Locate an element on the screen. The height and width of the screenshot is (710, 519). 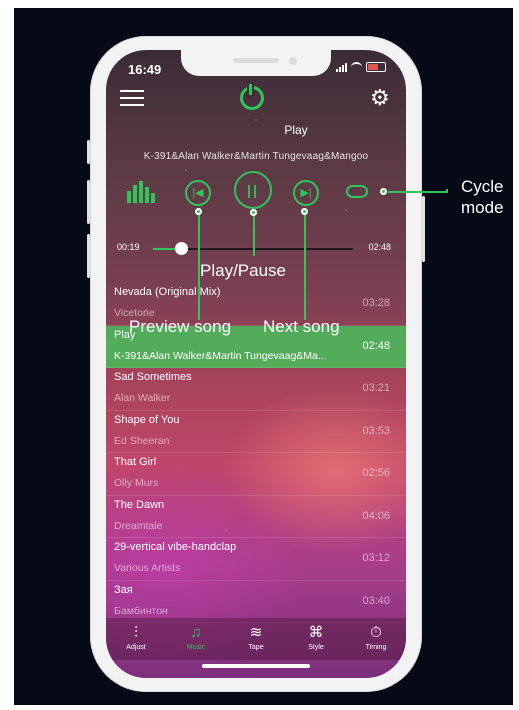
song-artist: Olly Murs is located at coordinates (136, 483).